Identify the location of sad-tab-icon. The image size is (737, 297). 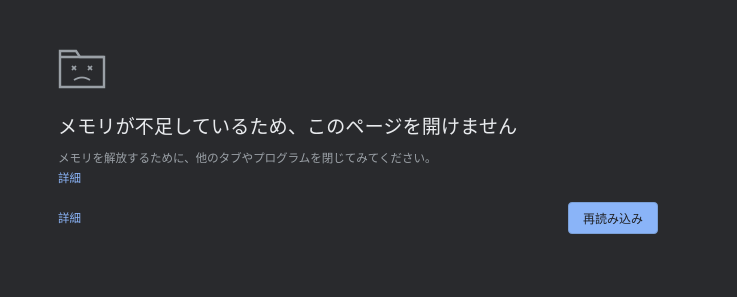
(82, 69).